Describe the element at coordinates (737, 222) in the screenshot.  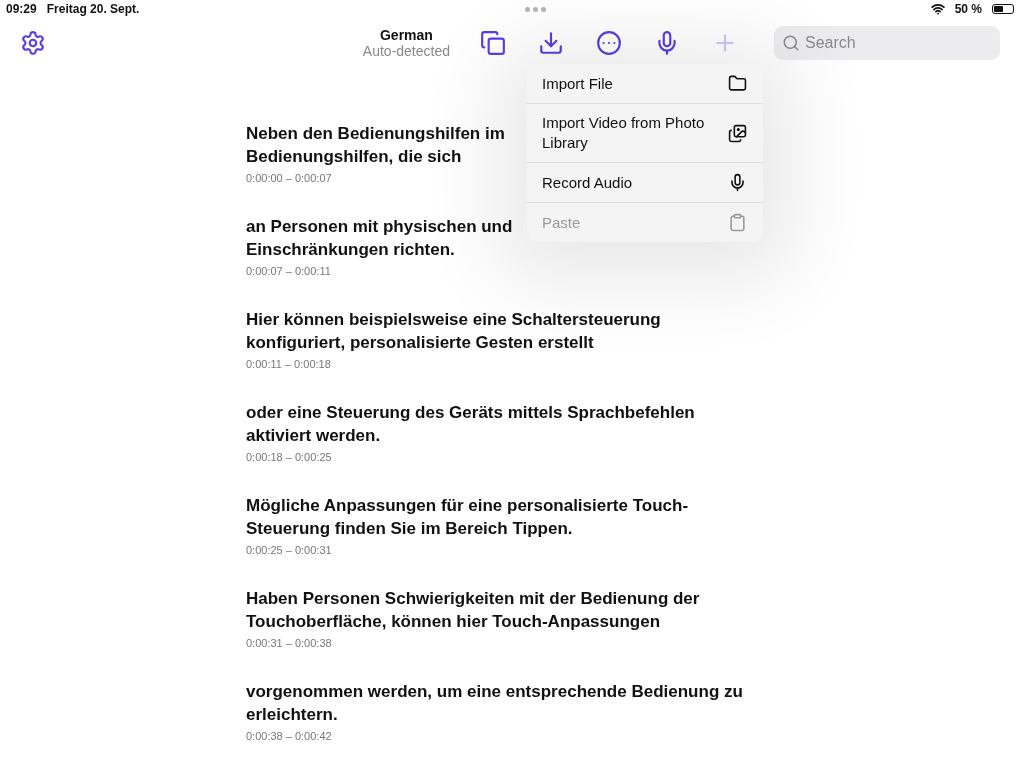
I see `clipboard-icon` at that location.